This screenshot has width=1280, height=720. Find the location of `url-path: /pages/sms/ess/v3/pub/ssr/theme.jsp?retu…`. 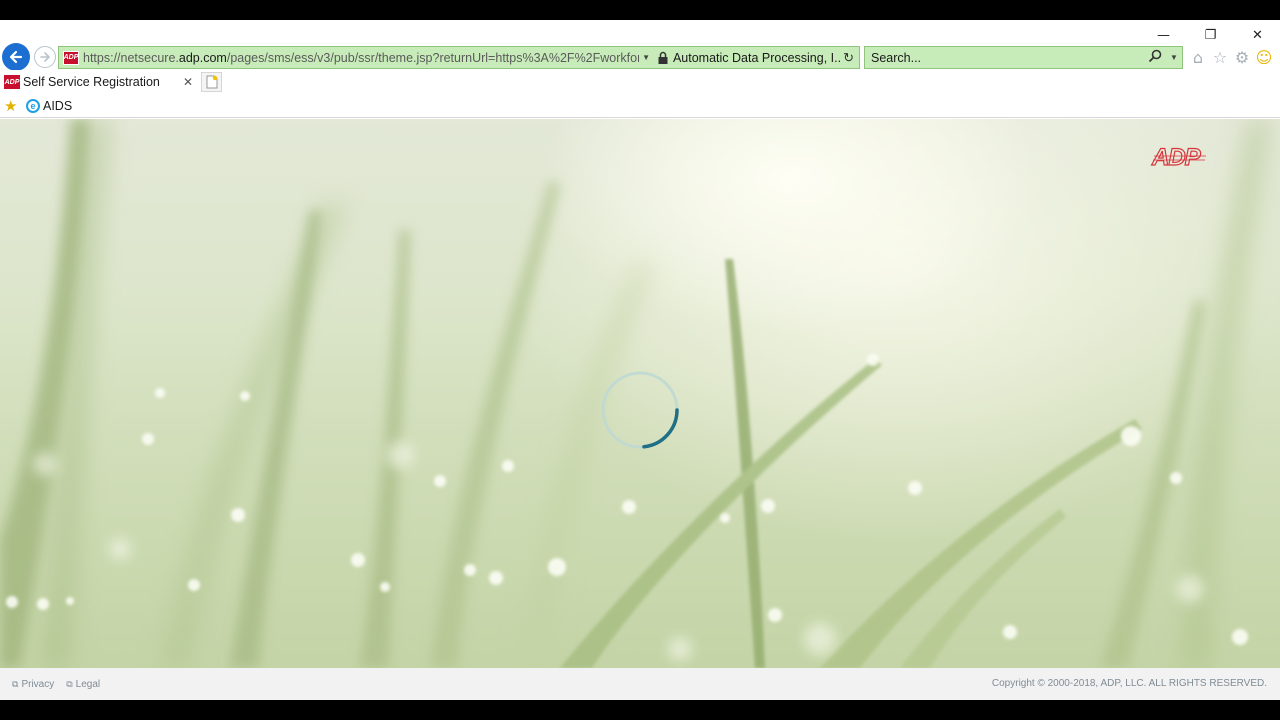

url-path: /pages/sms/ess/v3/pub/ssr/theme.jsp?retu… is located at coordinates (433, 57).